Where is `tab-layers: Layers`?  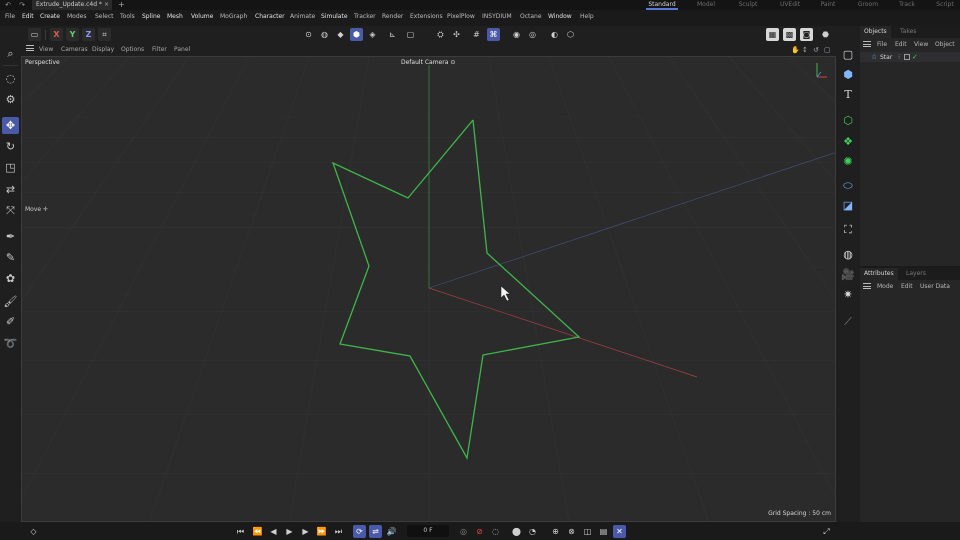
tab-layers: Layers is located at coordinates (916, 274).